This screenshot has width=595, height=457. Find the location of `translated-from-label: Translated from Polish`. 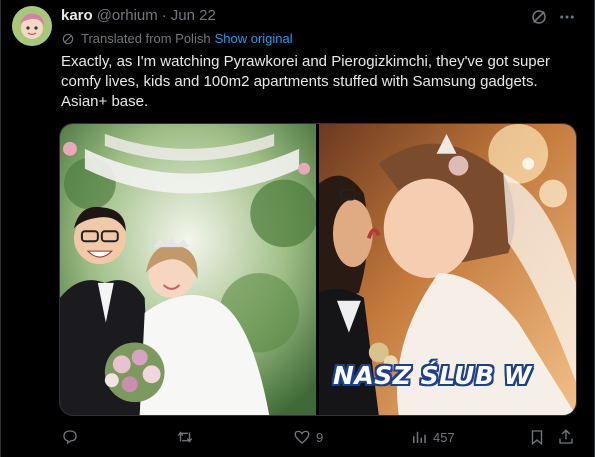

translated-from-label: Translated from Polish is located at coordinates (146, 38).